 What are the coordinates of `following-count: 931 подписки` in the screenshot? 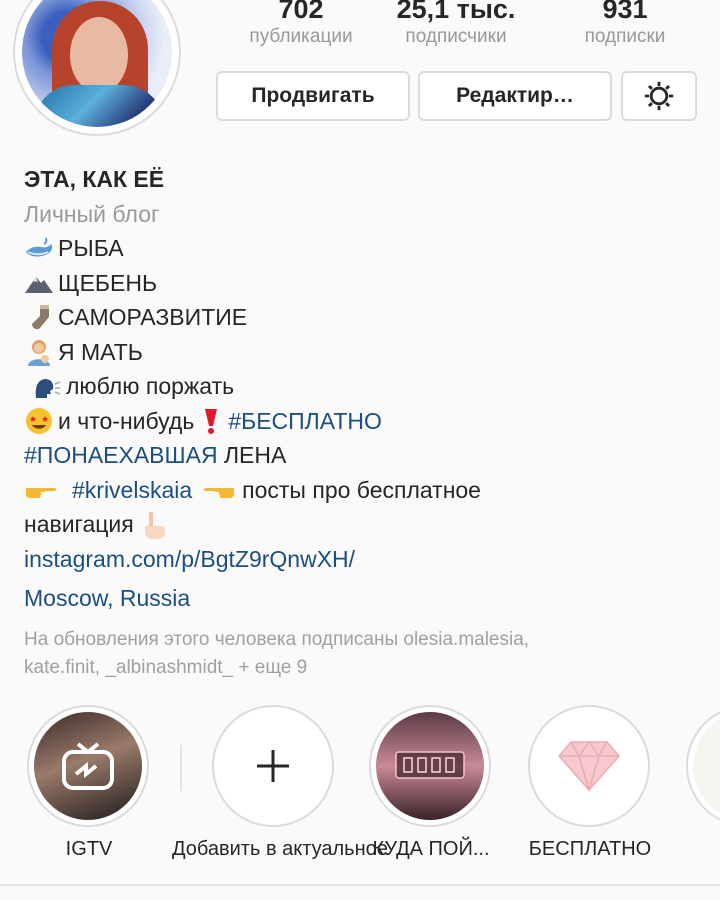 It's located at (625, 25).